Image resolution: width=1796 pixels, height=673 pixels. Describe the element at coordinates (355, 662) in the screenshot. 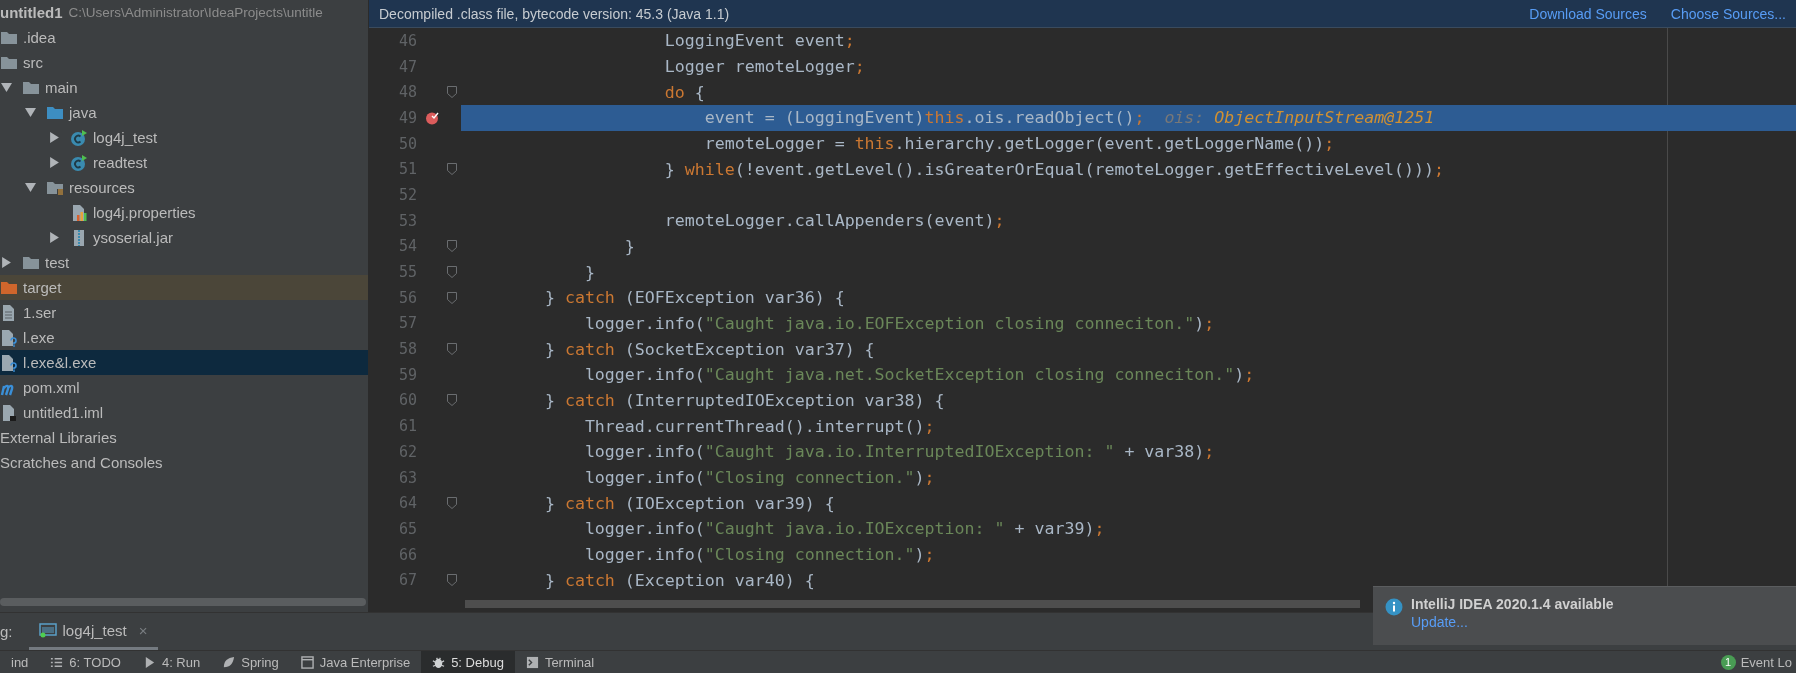

I see `tool-window-button: Java Enterprise` at that location.